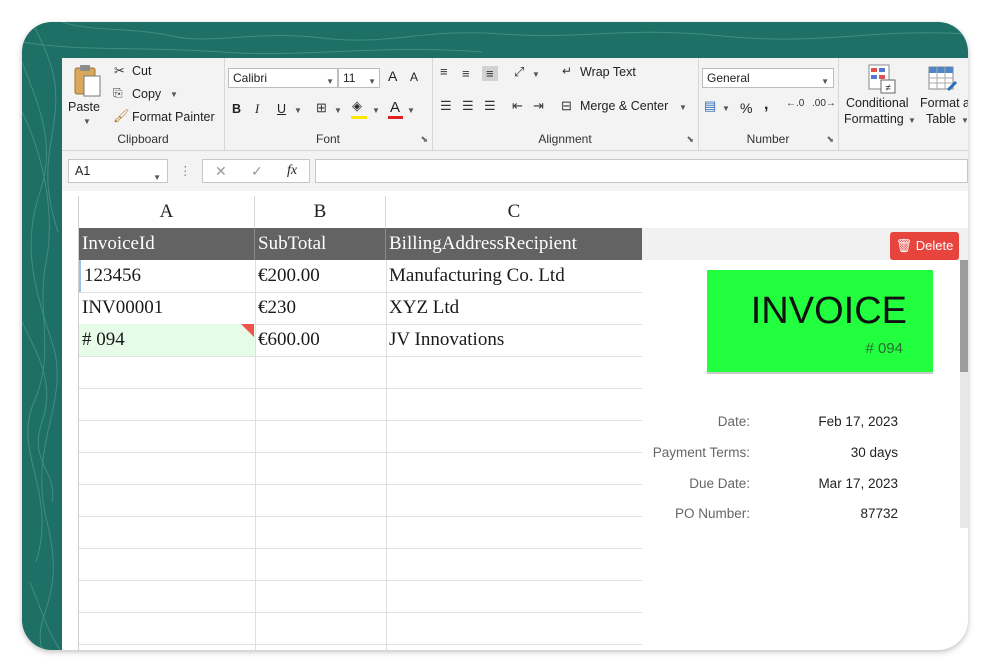 The height and width of the screenshot is (671, 990). I want to click on column-header-b: B, so click(320, 212).